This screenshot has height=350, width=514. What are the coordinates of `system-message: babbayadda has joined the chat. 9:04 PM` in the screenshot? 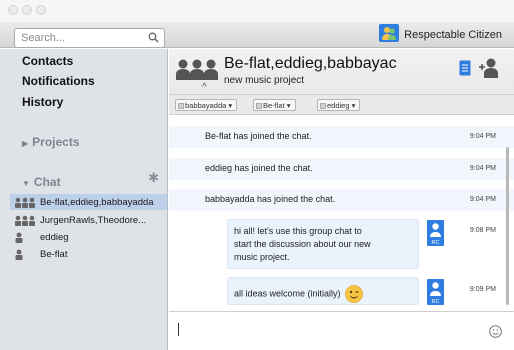 It's located at (341, 200).